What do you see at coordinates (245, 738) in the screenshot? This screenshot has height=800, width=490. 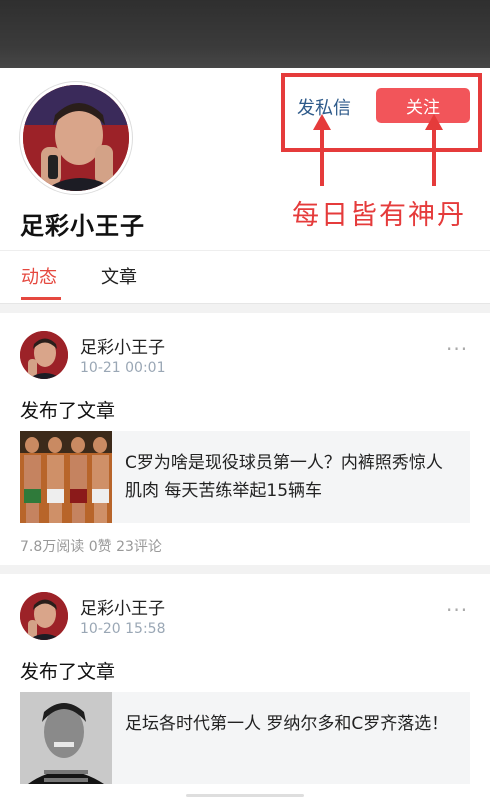 I see `article-link: 足坛各时代第一人 罗纳尔多和C罗齐落选！` at bounding box center [245, 738].